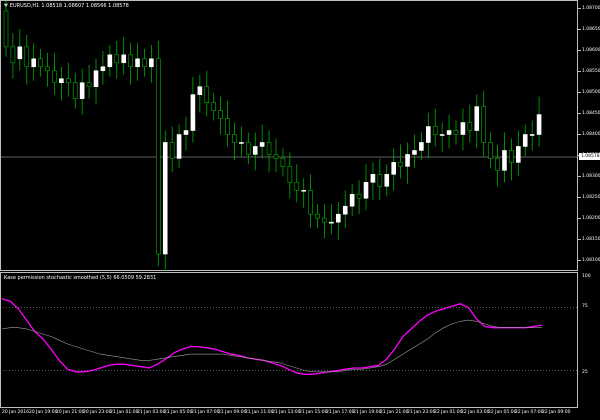 The image size is (600, 420). I want to click on time-label: 21 Jan 17:00, so click(340, 412).